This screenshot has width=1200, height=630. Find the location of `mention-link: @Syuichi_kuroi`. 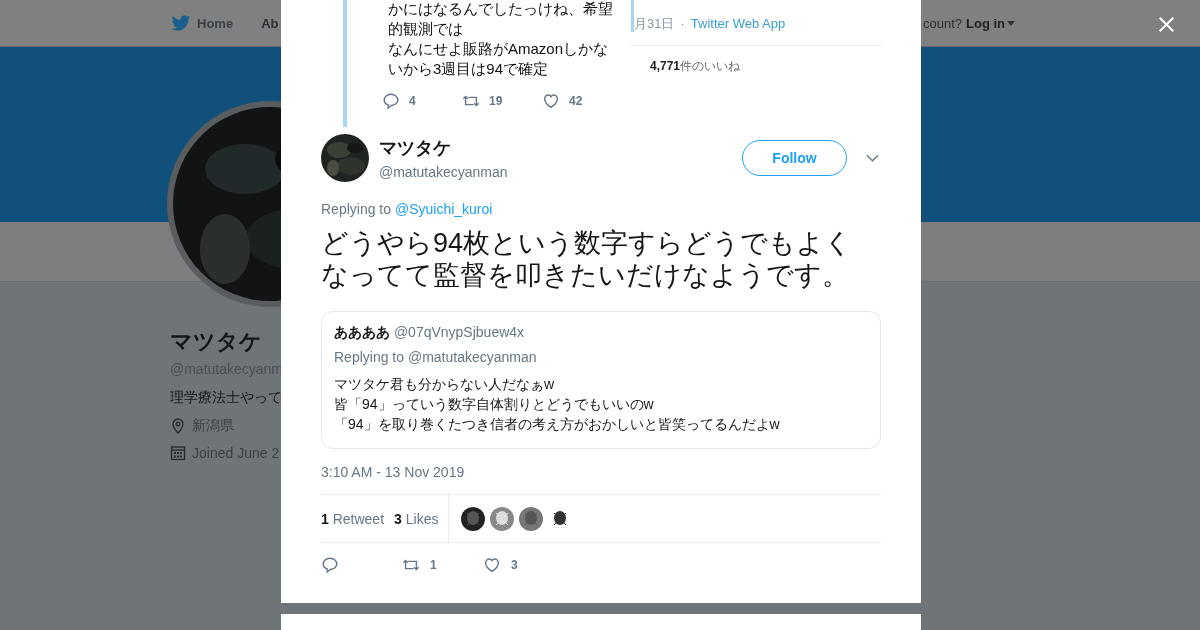

mention-link: @Syuichi_kuroi is located at coordinates (443, 209).